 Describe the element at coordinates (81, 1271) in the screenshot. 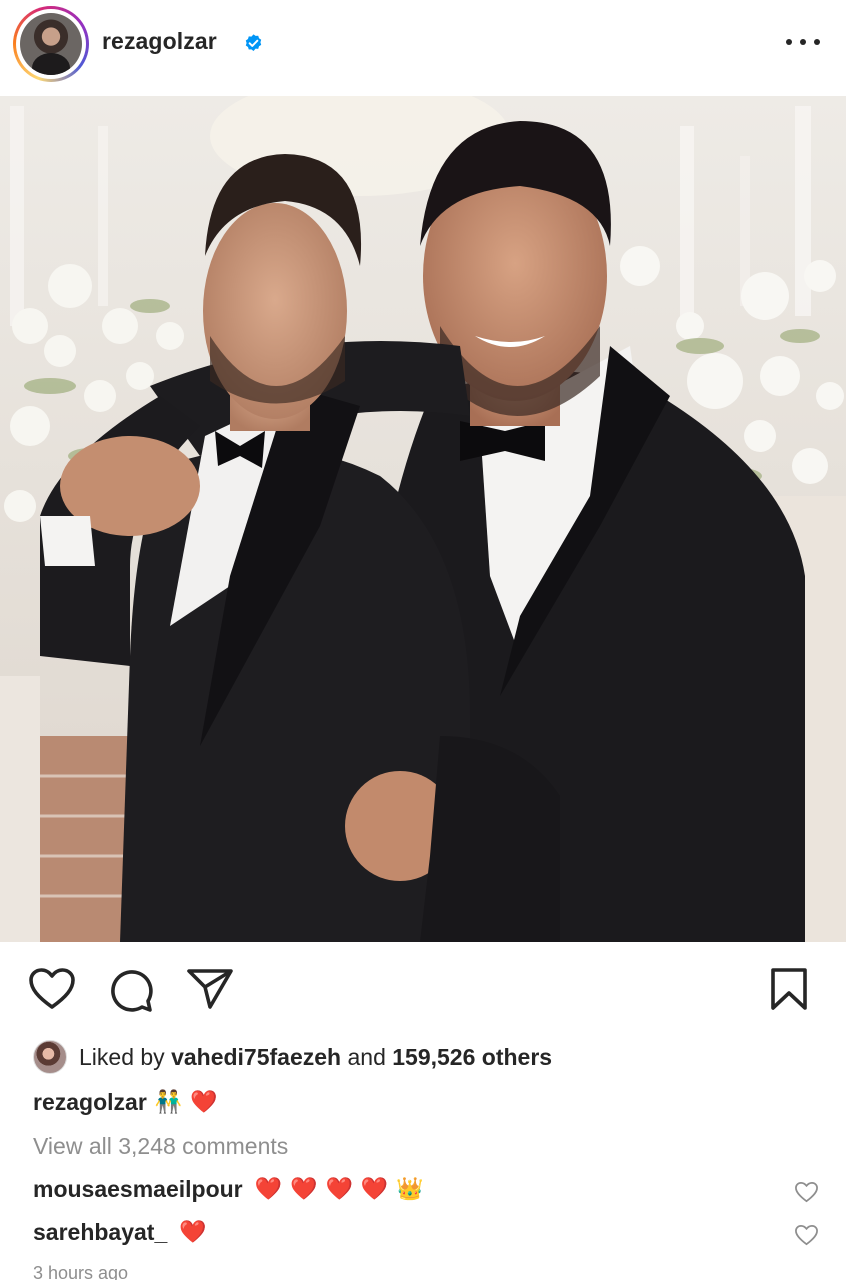

I see `post-timestamp: 3 hours ago` at that location.